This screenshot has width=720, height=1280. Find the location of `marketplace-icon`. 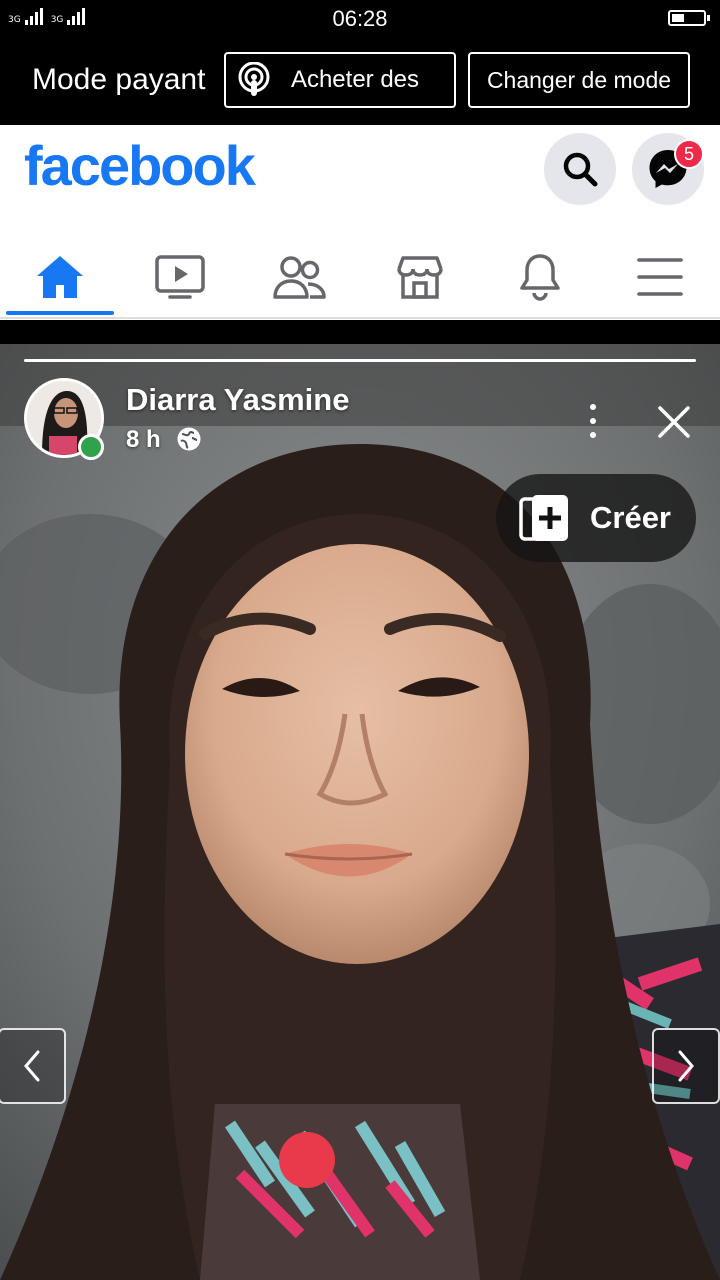

marketplace-icon is located at coordinates (420, 277).